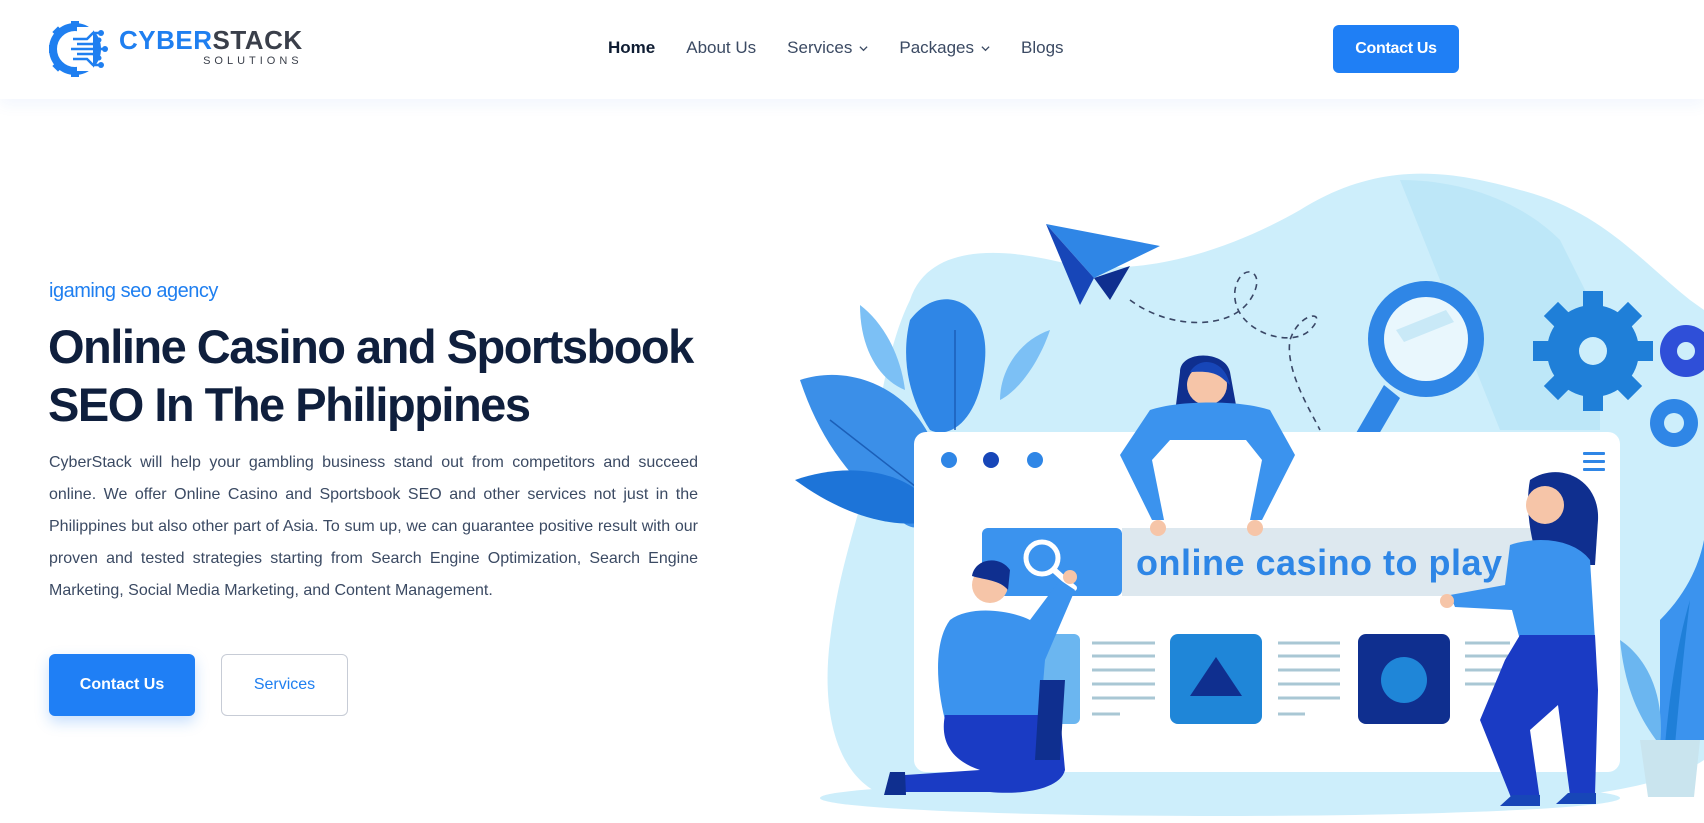 The width and height of the screenshot is (1704, 823). What do you see at coordinates (1319, 562) in the screenshot?
I see `illustration-search-text: online casino to play` at bounding box center [1319, 562].